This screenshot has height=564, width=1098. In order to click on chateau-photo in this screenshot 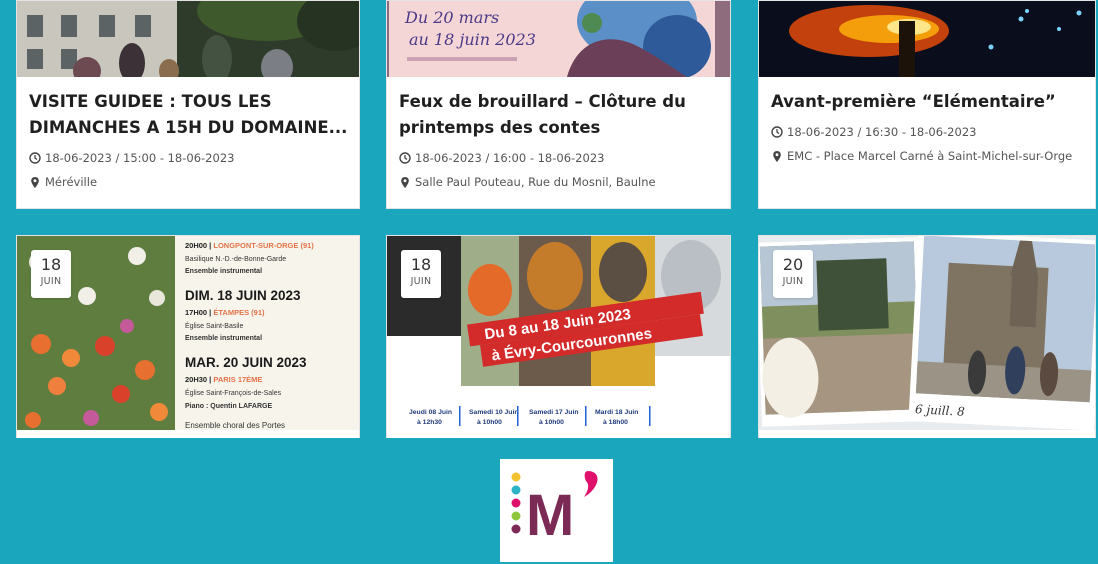, I will do `click(188, 39)`.